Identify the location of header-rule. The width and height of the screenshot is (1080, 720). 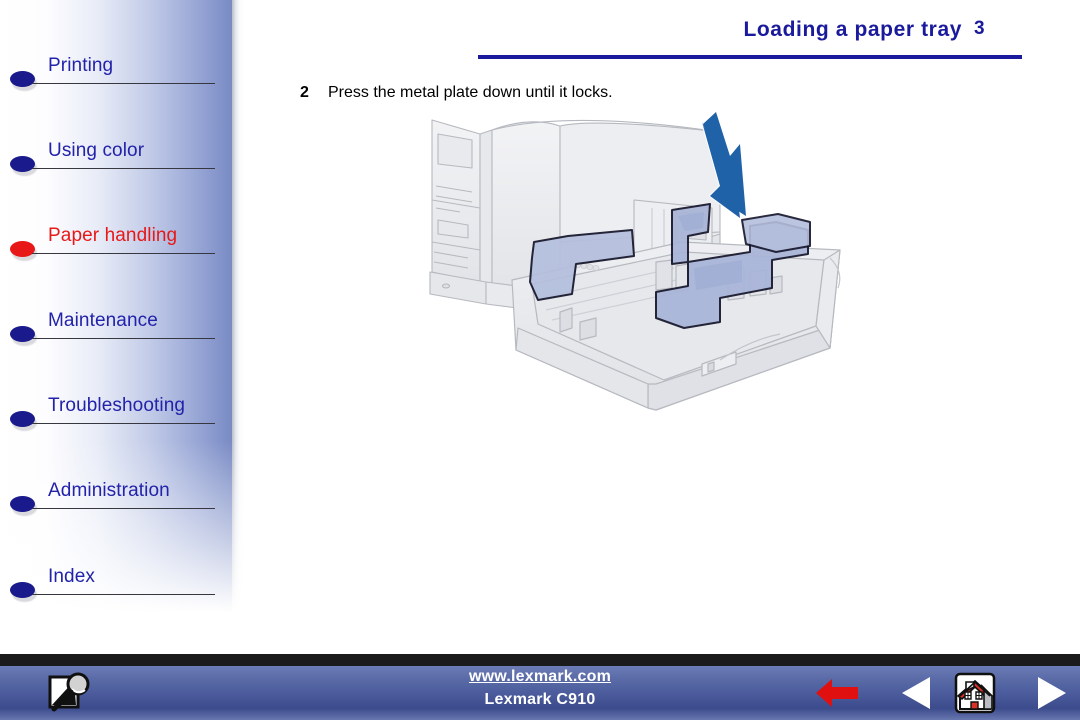
(750, 57).